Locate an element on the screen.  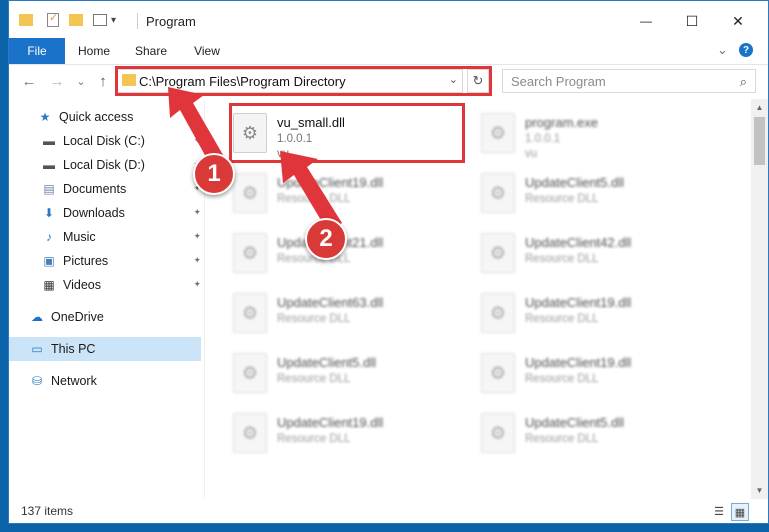
sidebar-item-videos: ▦ Videos ✦ is located at coordinates (105, 285).